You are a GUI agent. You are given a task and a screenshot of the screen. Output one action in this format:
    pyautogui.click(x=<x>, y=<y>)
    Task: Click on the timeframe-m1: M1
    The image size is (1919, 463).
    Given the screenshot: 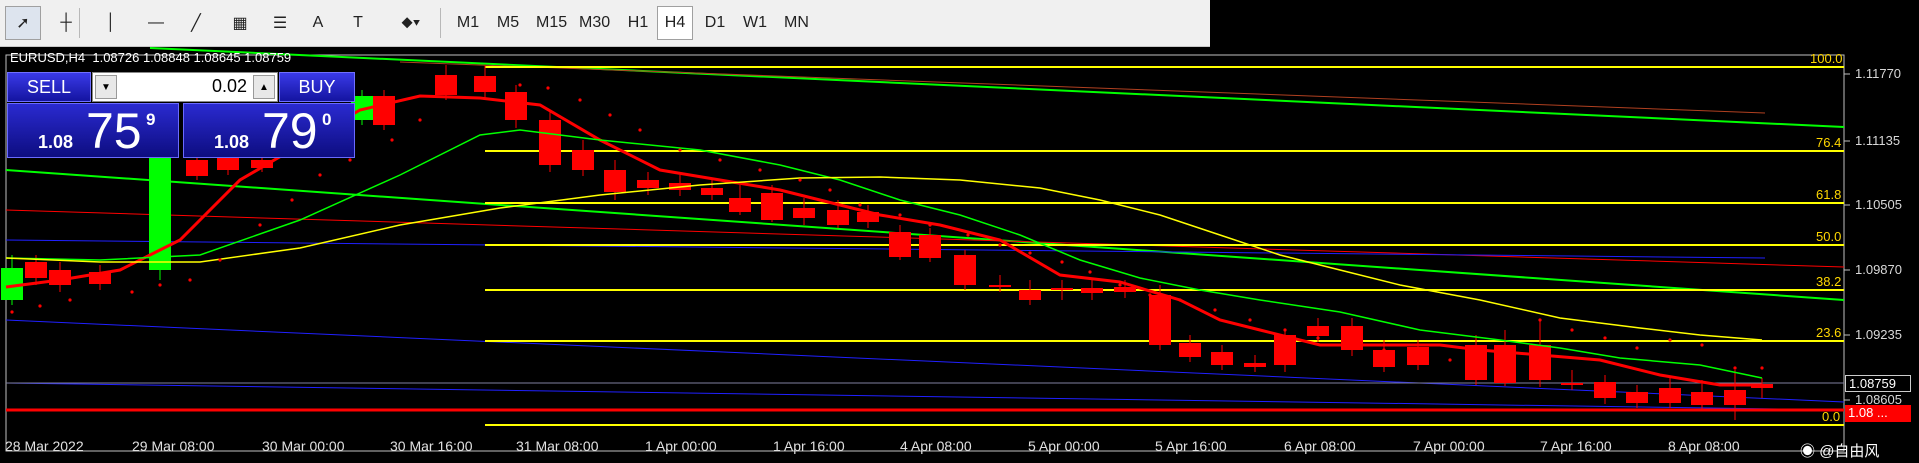 What is the action you would take?
    pyautogui.click(x=468, y=23)
    